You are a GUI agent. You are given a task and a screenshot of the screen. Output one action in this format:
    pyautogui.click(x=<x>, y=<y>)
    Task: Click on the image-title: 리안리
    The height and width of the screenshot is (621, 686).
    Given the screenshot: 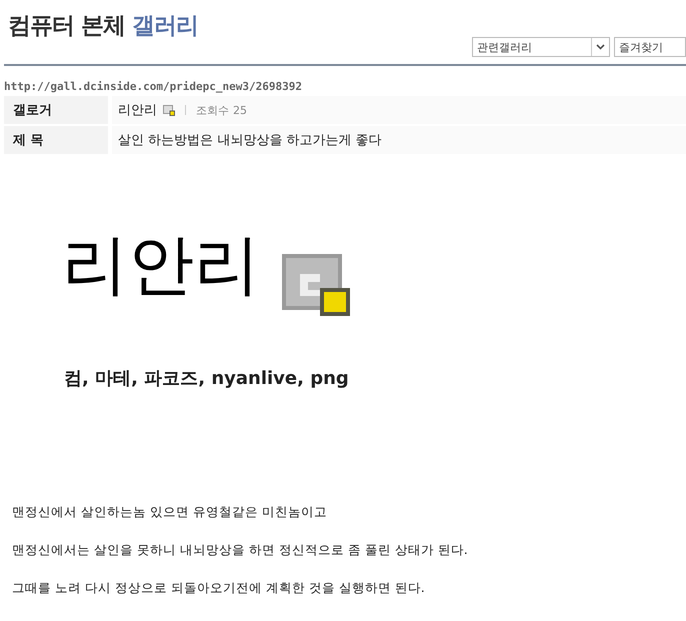 What is the action you would take?
    pyautogui.click(x=161, y=265)
    